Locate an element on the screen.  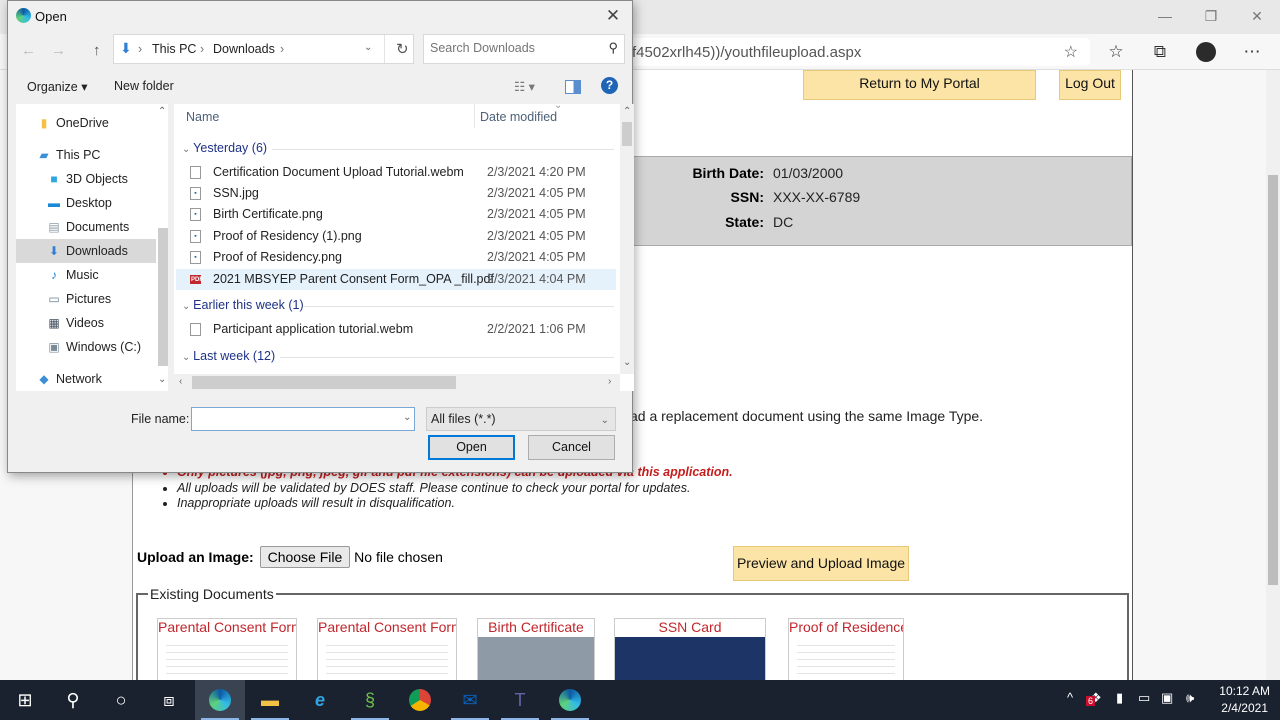
state-label: State: is located at coordinates (744, 222).